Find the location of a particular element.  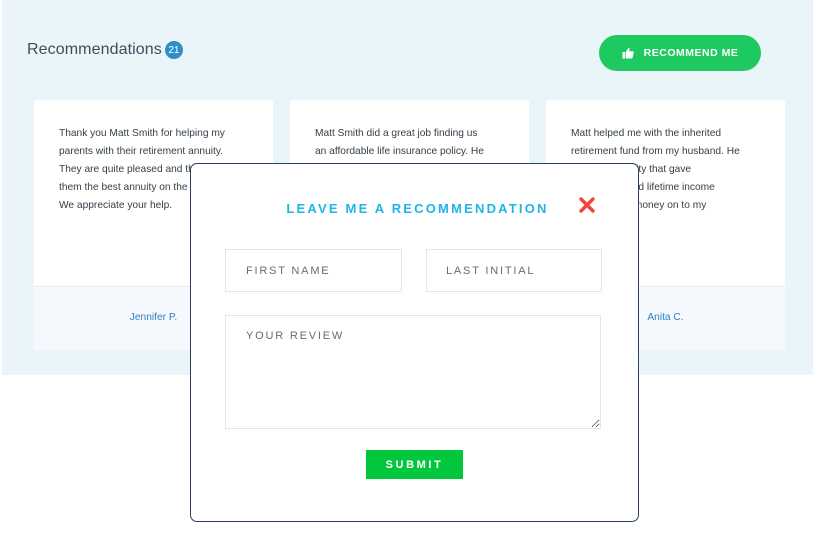

last-initial-input is located at coordinates (514, 270).